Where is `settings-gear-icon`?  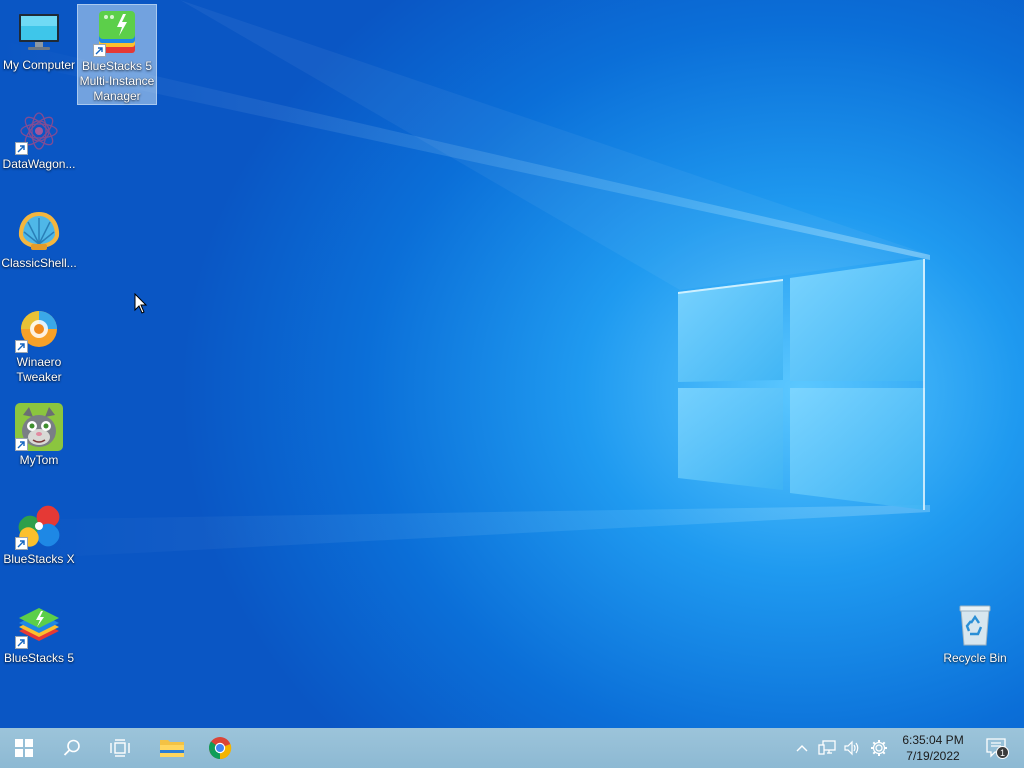
settings-gear-icon is located at coordinates (879, 748).